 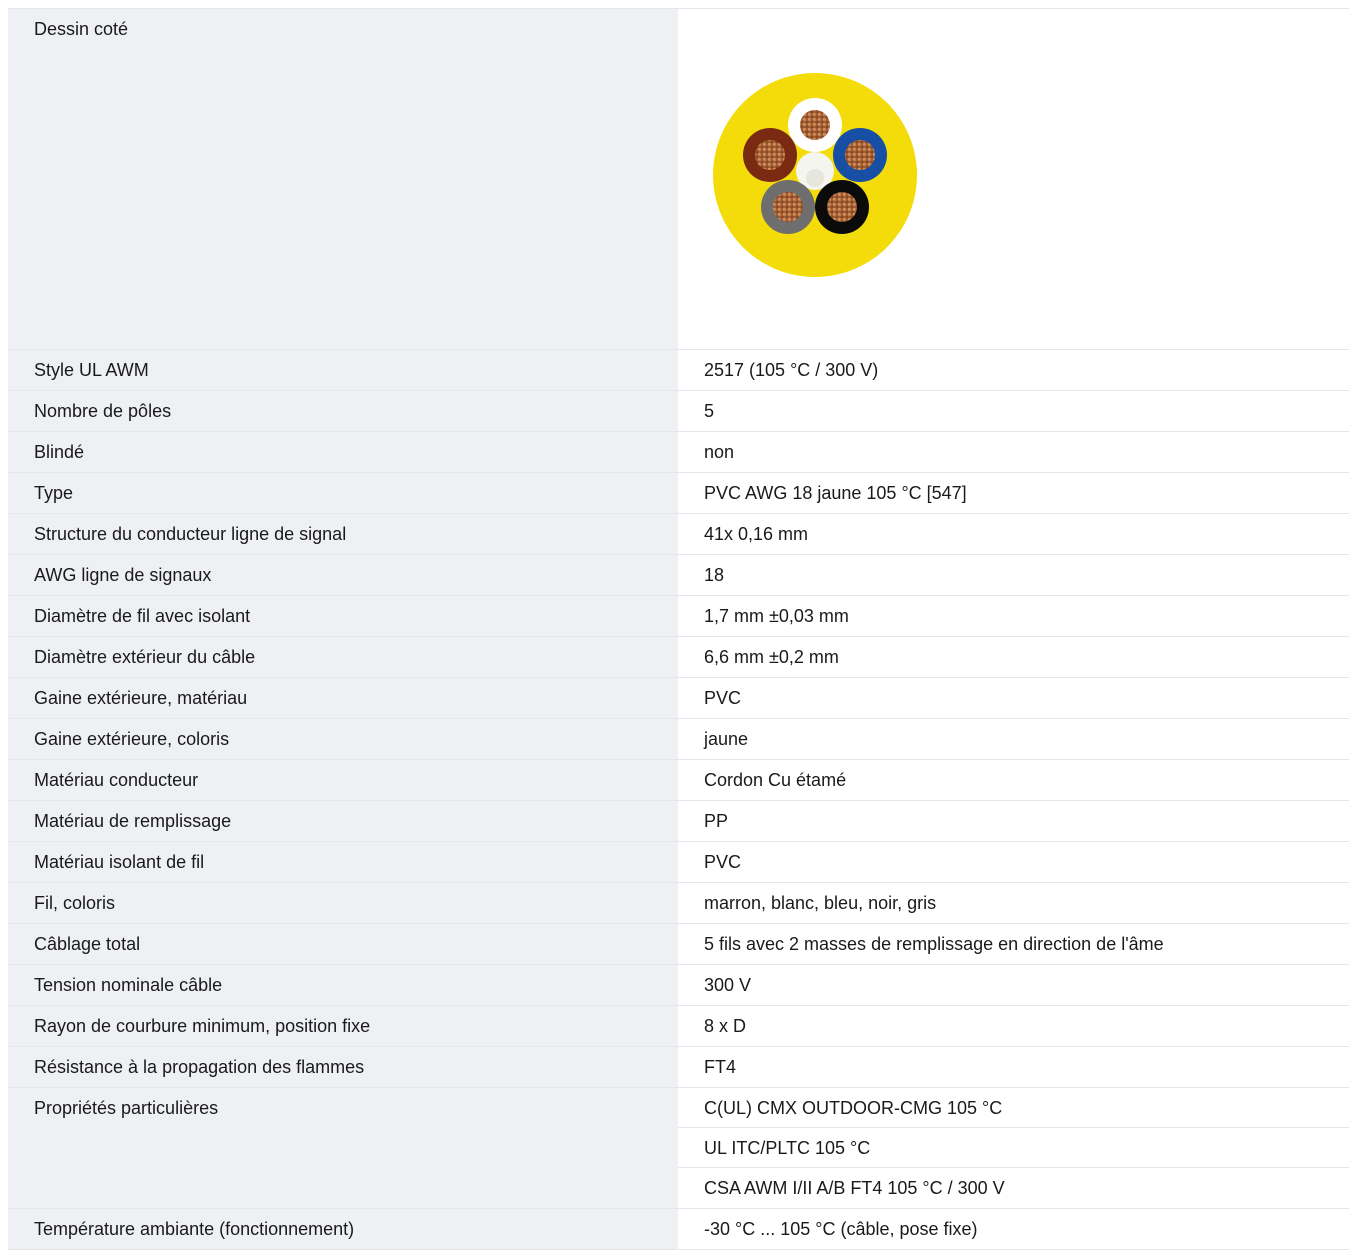 What do you see at coordinates (343, 903) in the screenshot?
I see `row-label: Fil, coloris` at bounding box center [343, 903].